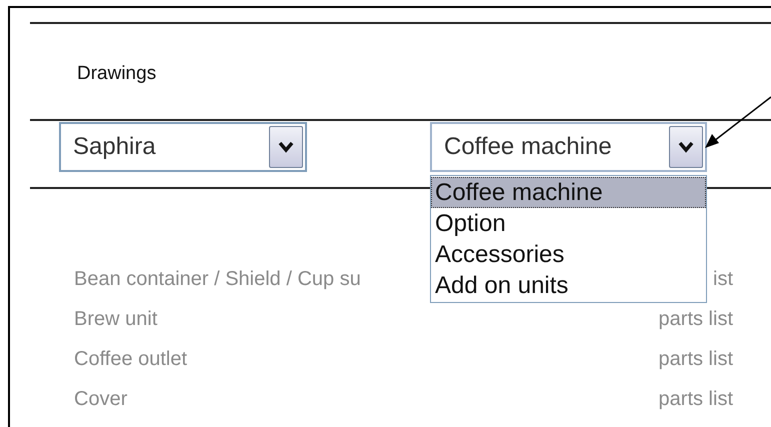 The width and height of the screenshot is (771, 427). Describe the element at coordinates (738, 122) in the screenshot. I see `pointer-arrow` at that location.